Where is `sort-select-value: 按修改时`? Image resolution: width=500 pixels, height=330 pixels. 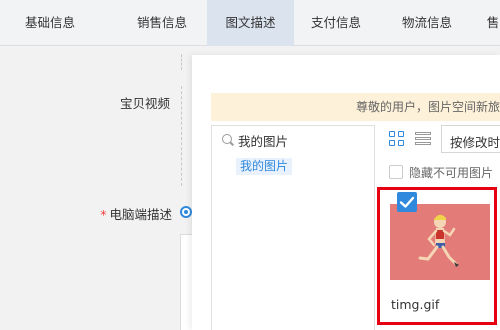 sort-select-value: 按修改时 is located at coordinates (475, 142).